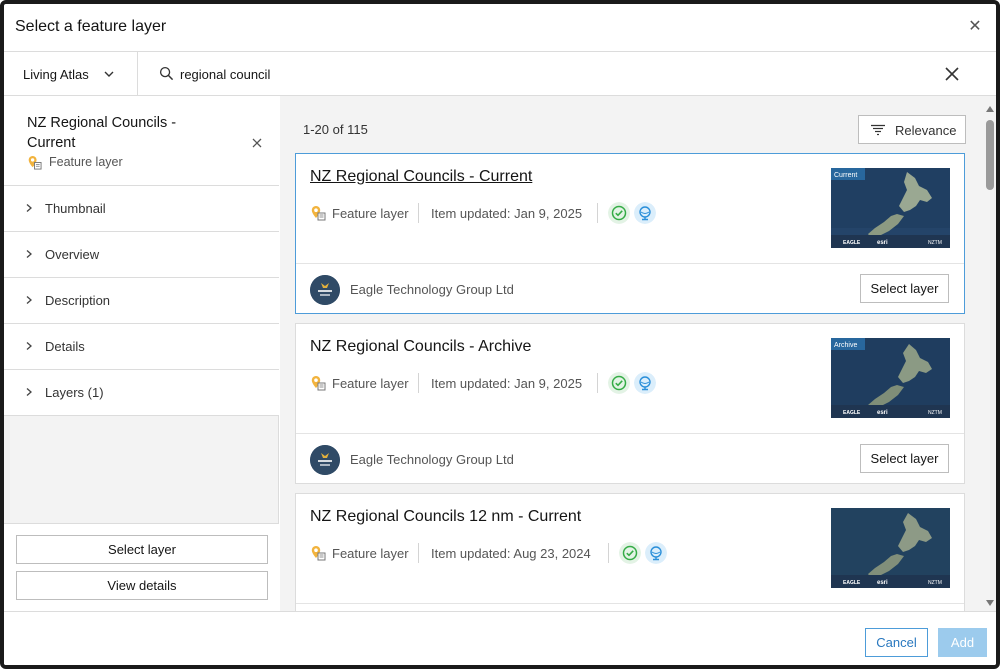 Image resolution: width=1000 pixels, height=669 pixels. What do you see at coordinates (990, 155) in the screenshot?
I see `scrollbar-thumb` at bounding box center [990, 155].